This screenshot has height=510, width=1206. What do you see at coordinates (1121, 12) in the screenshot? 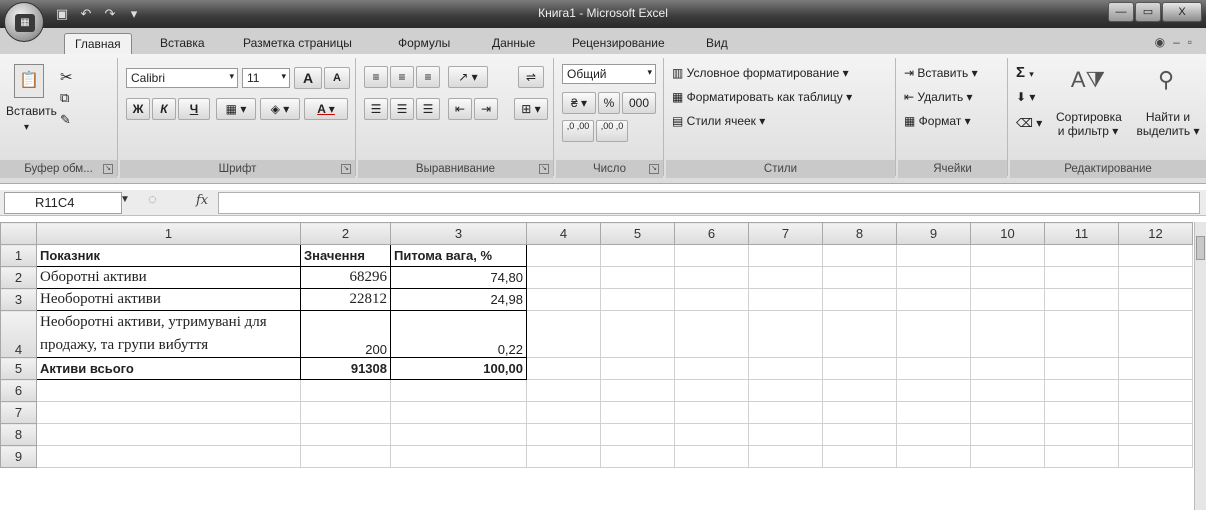
I see `minimize-button: —` at bounding box center [1121, 12].